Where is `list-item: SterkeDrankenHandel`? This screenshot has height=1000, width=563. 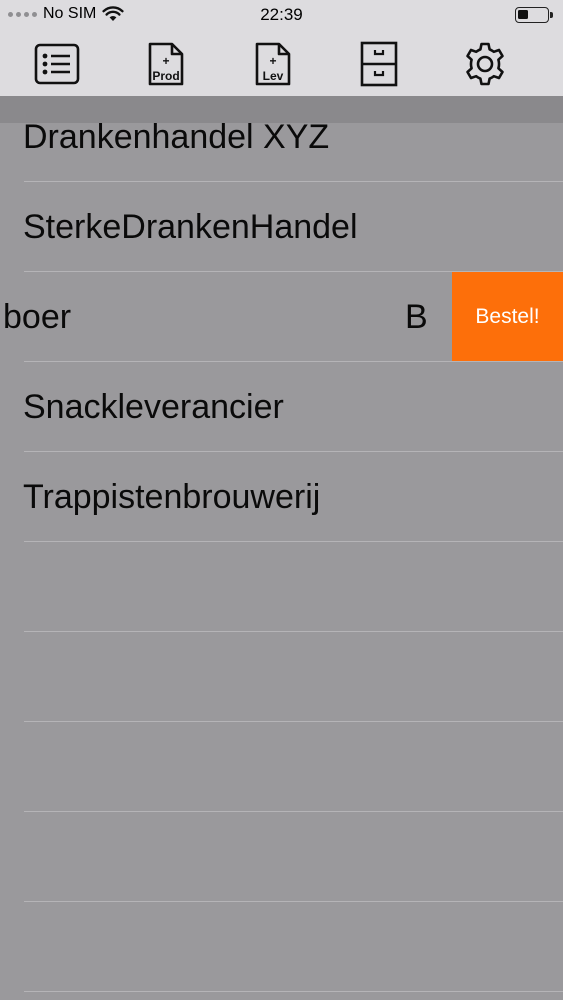
list-item: SterkeDrankenHandel is located at coordinates (281, 227).